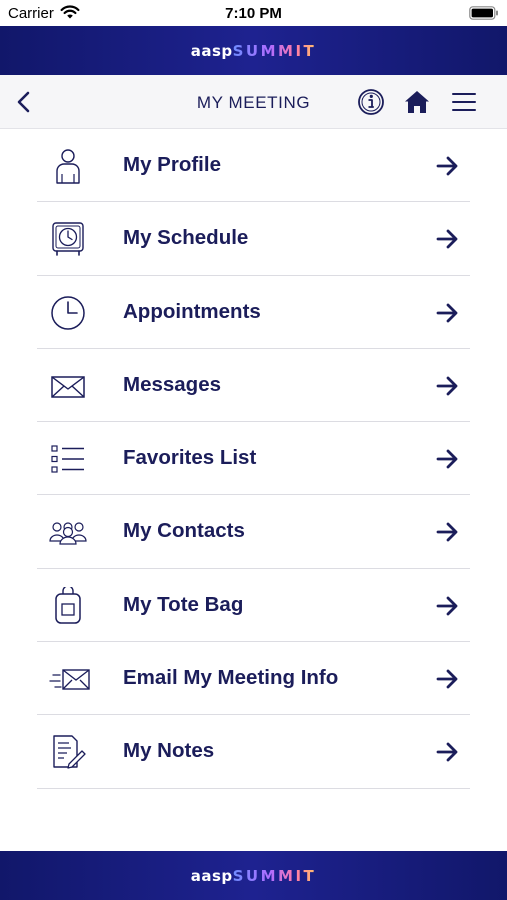 Image resolution: width=507 pixels, height=900 pixels. I want to click on status-bar: Carrier 7:10 PM, so click(253, 13).